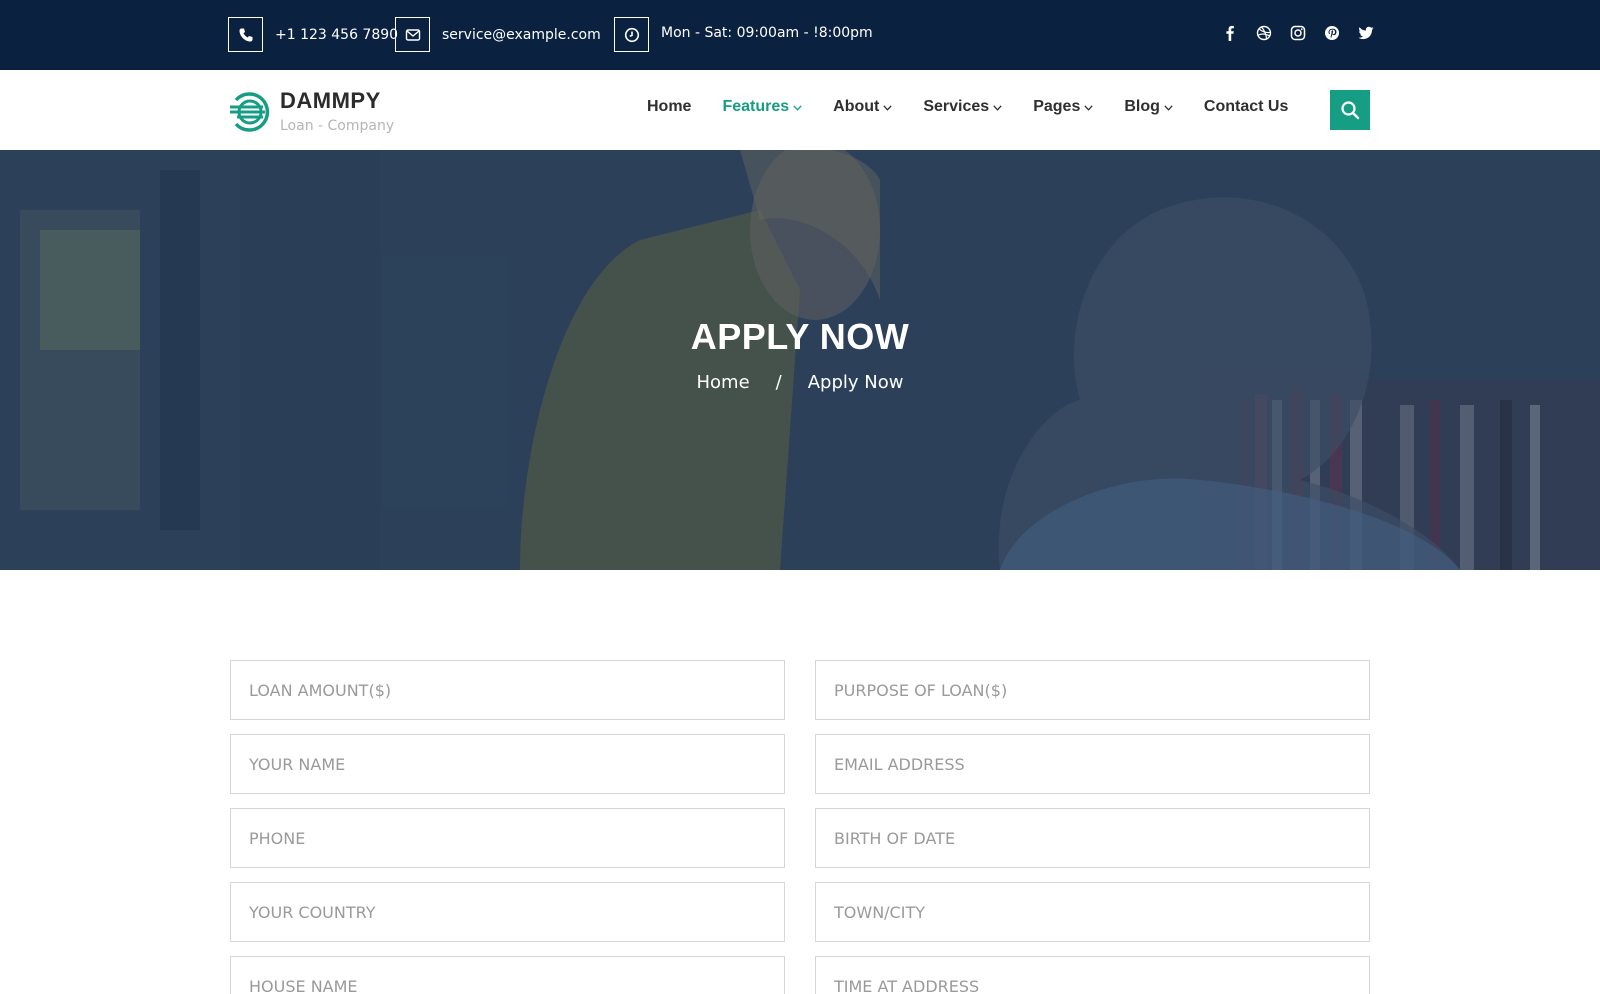 This screenshot has height=994, width=1600. What do you see at coordinates (516, 912) in the screenshot?
I see `country-input` at bounding box center [516, 912].